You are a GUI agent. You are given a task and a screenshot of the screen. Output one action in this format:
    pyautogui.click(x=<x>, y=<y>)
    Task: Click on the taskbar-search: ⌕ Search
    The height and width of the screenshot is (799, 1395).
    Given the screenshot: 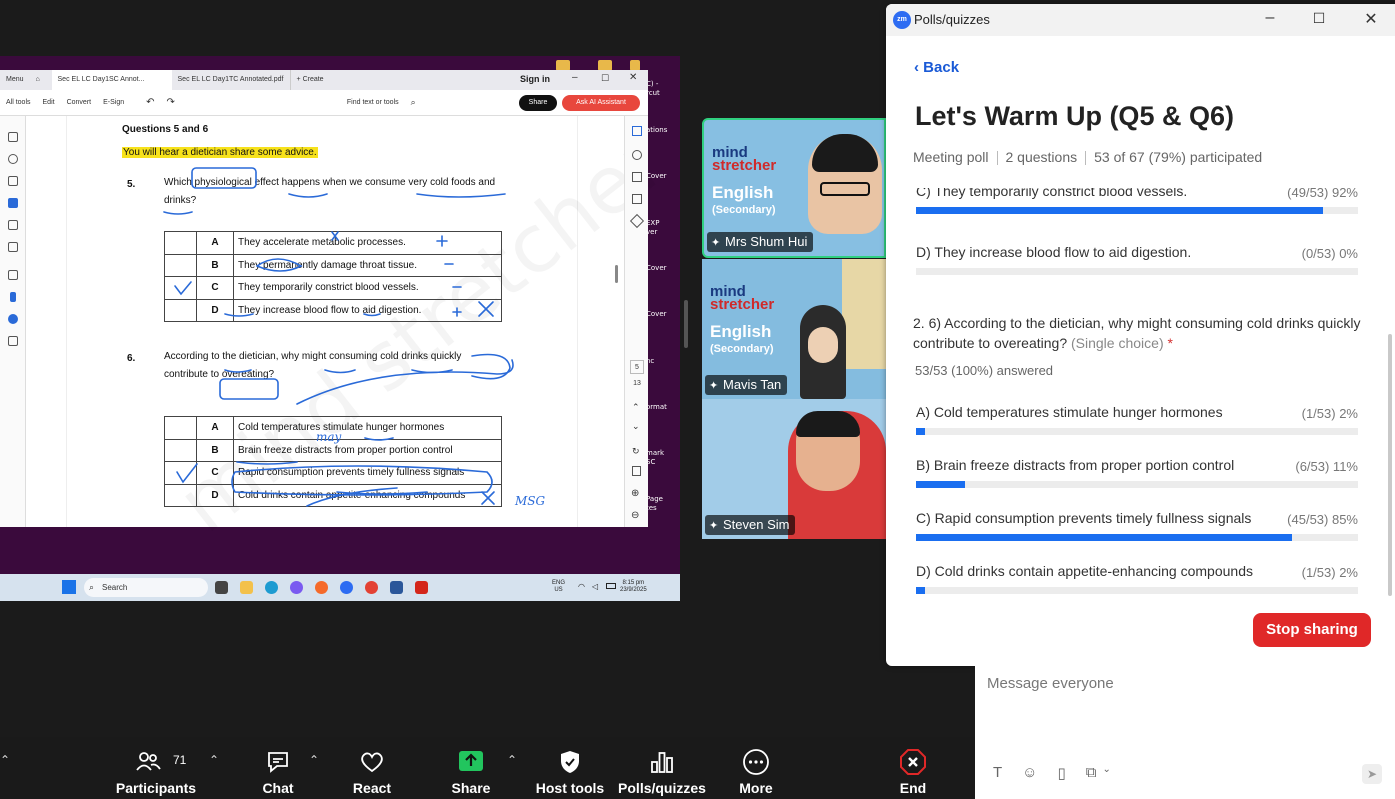 What is the action you would take?
    pyautogui.click(x=146, y=587)
    